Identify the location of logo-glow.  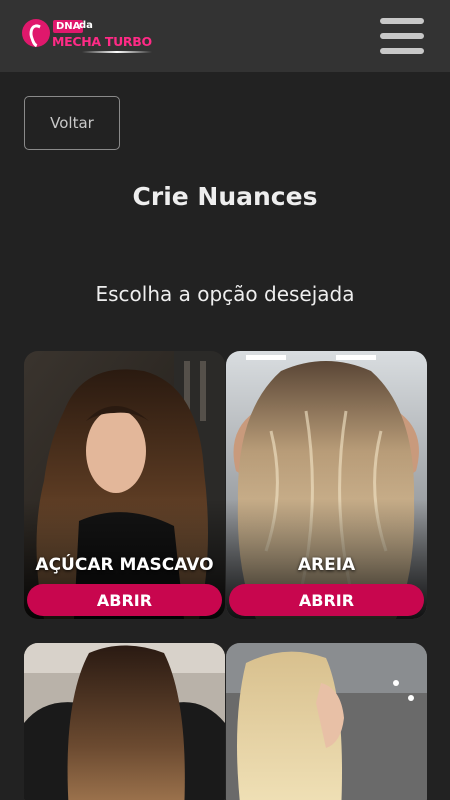
(117, 52).